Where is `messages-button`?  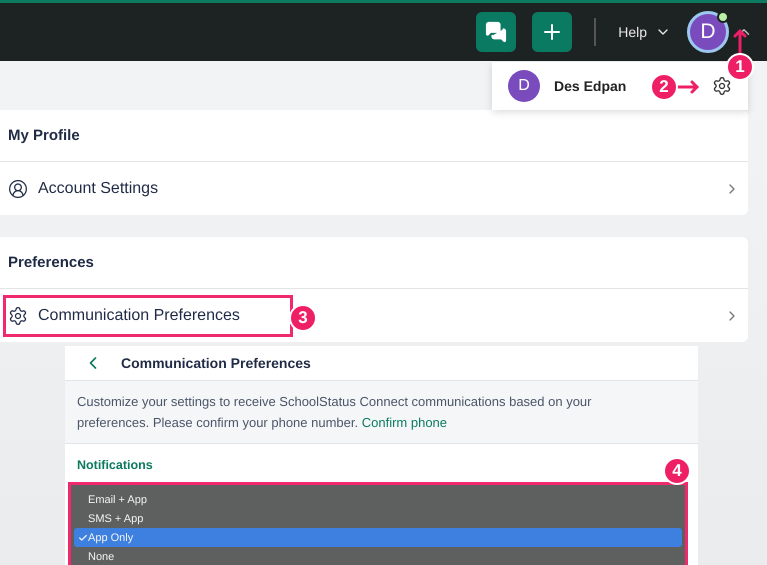 messages-button is located at coordinates (496, 32).